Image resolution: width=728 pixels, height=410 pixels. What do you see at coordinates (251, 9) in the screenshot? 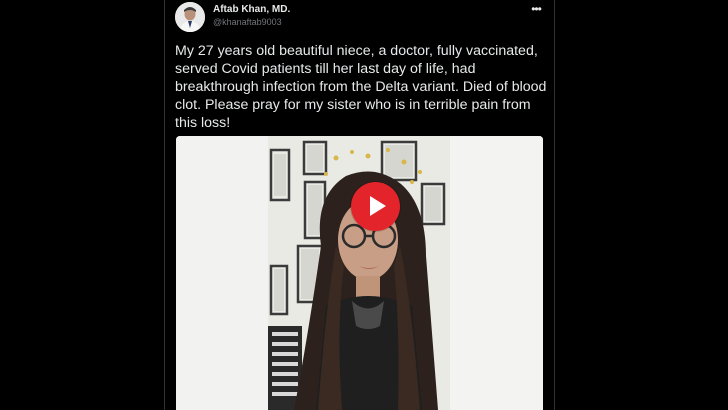
I see `author-name: Aftab Khan, MD.` at bounding box center [251, 9].